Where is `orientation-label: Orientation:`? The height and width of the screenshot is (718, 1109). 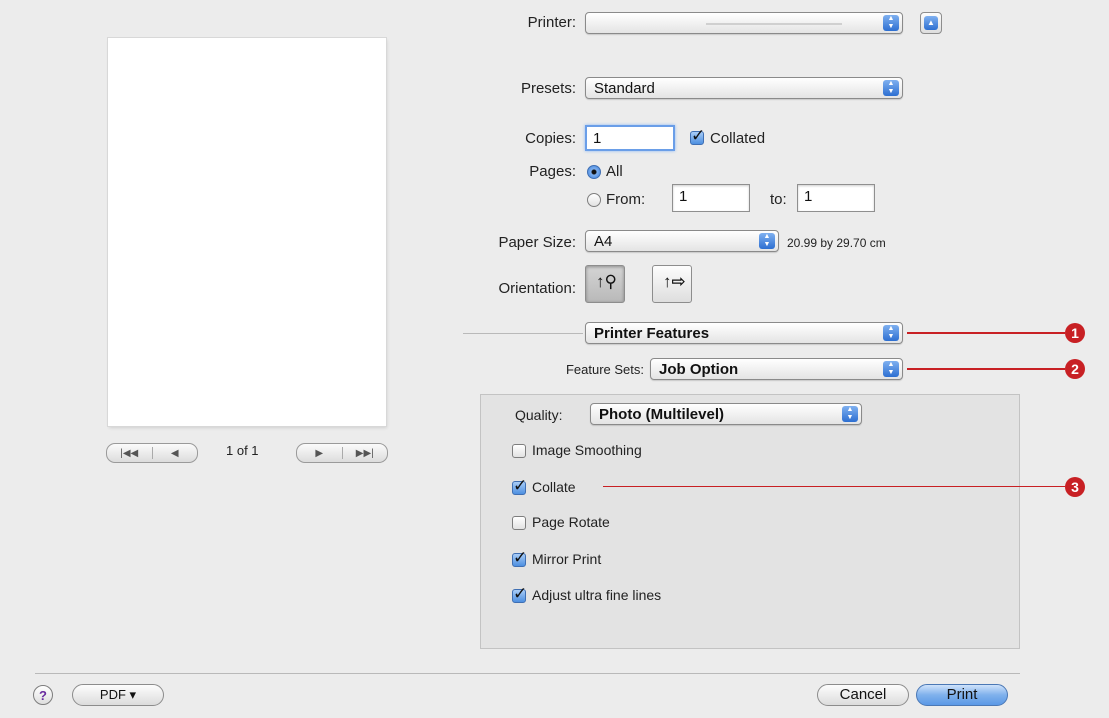
orientation-label: Orientation: is located at coordinates (537, 288).